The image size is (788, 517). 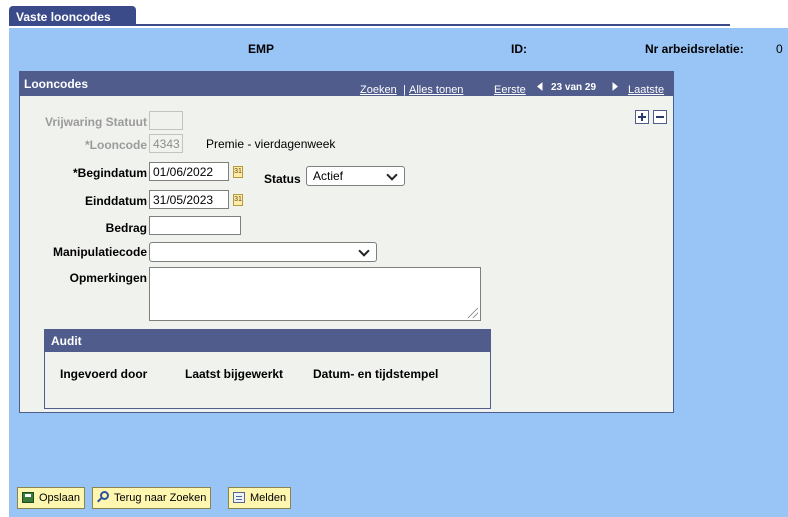 I want to click on save-button: Opslaan, so click(x=51, y=498).